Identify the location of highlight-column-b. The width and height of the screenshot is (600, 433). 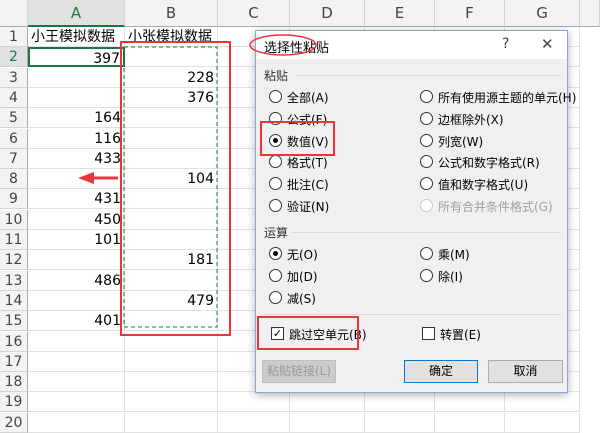
(175, 188).